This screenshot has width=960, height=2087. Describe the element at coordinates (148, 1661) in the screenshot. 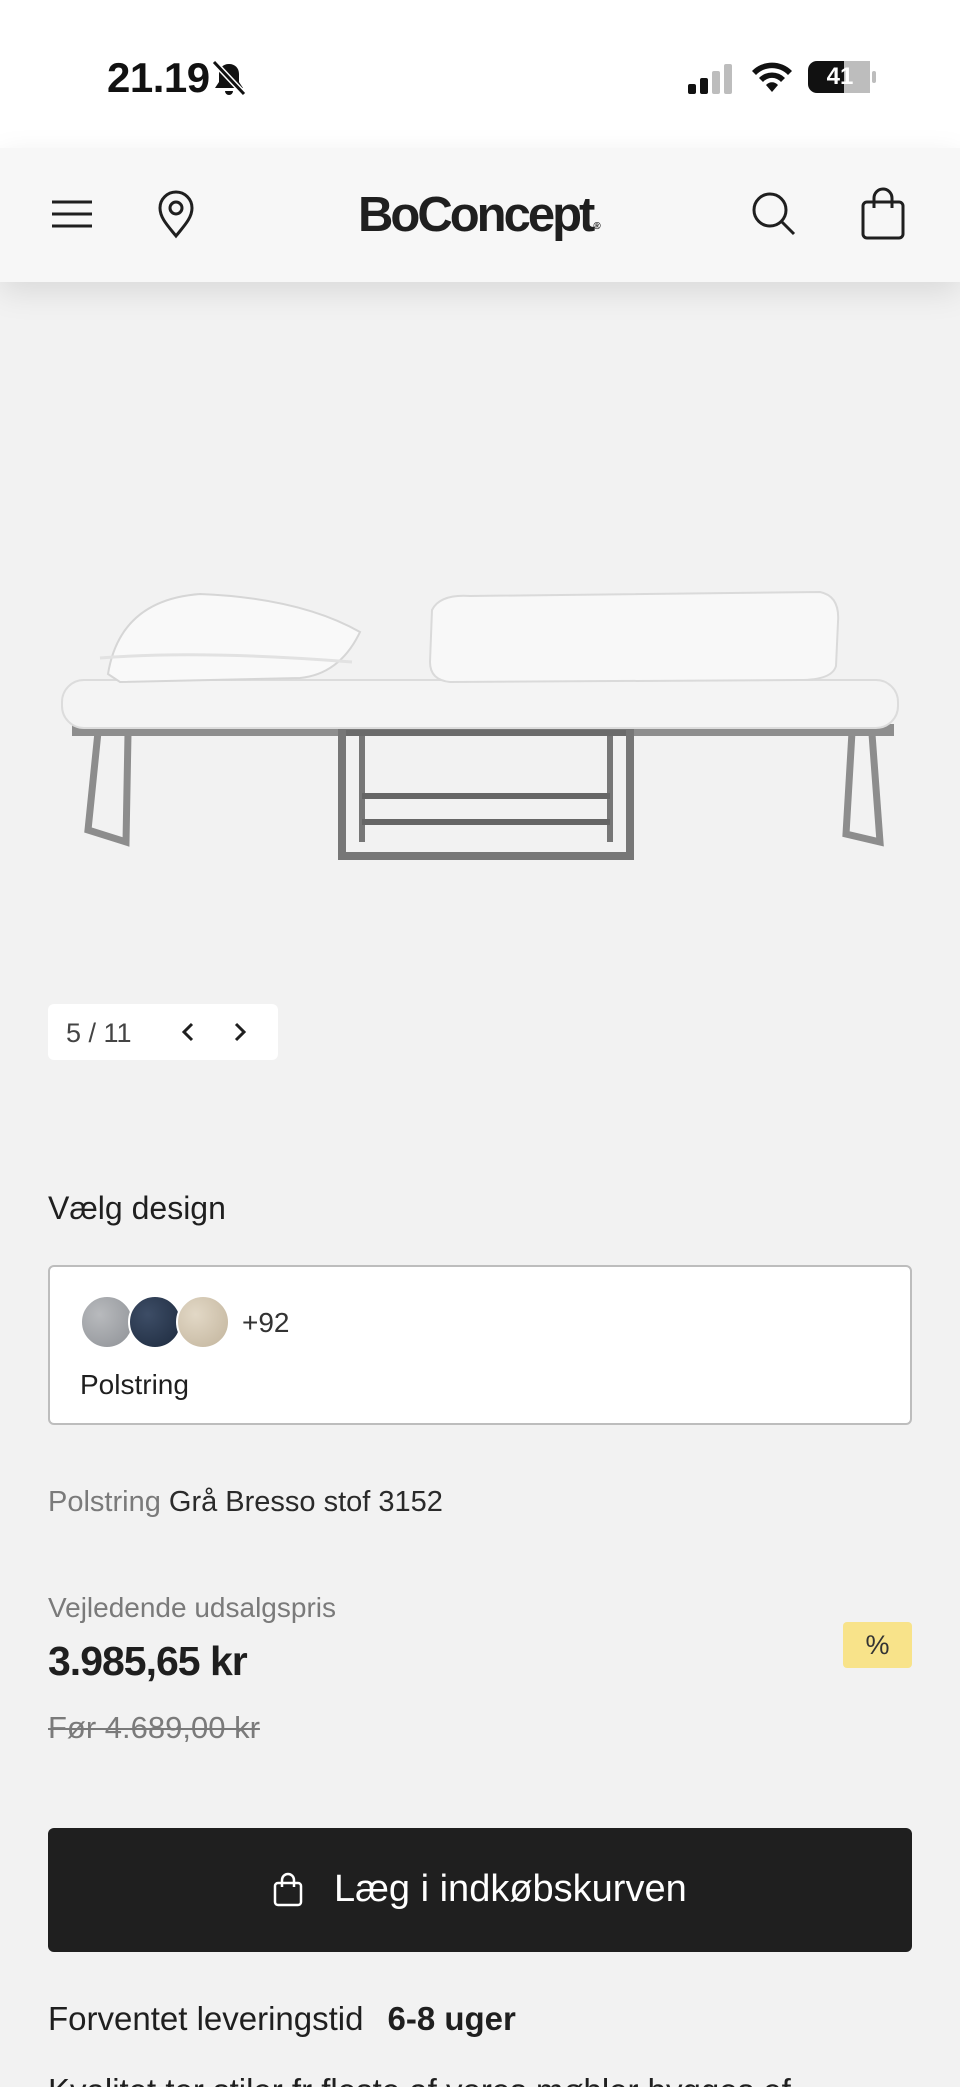

I see `current-price: 3.985,65 kr` at that location.